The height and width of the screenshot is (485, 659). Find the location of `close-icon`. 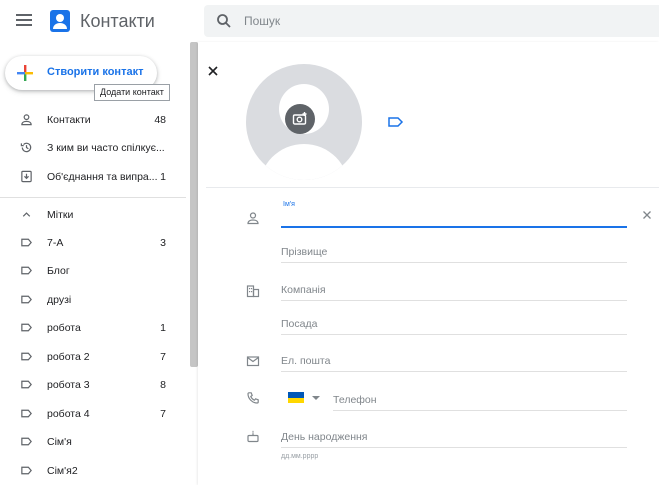

close-icon is located at coordinates (213, 71).